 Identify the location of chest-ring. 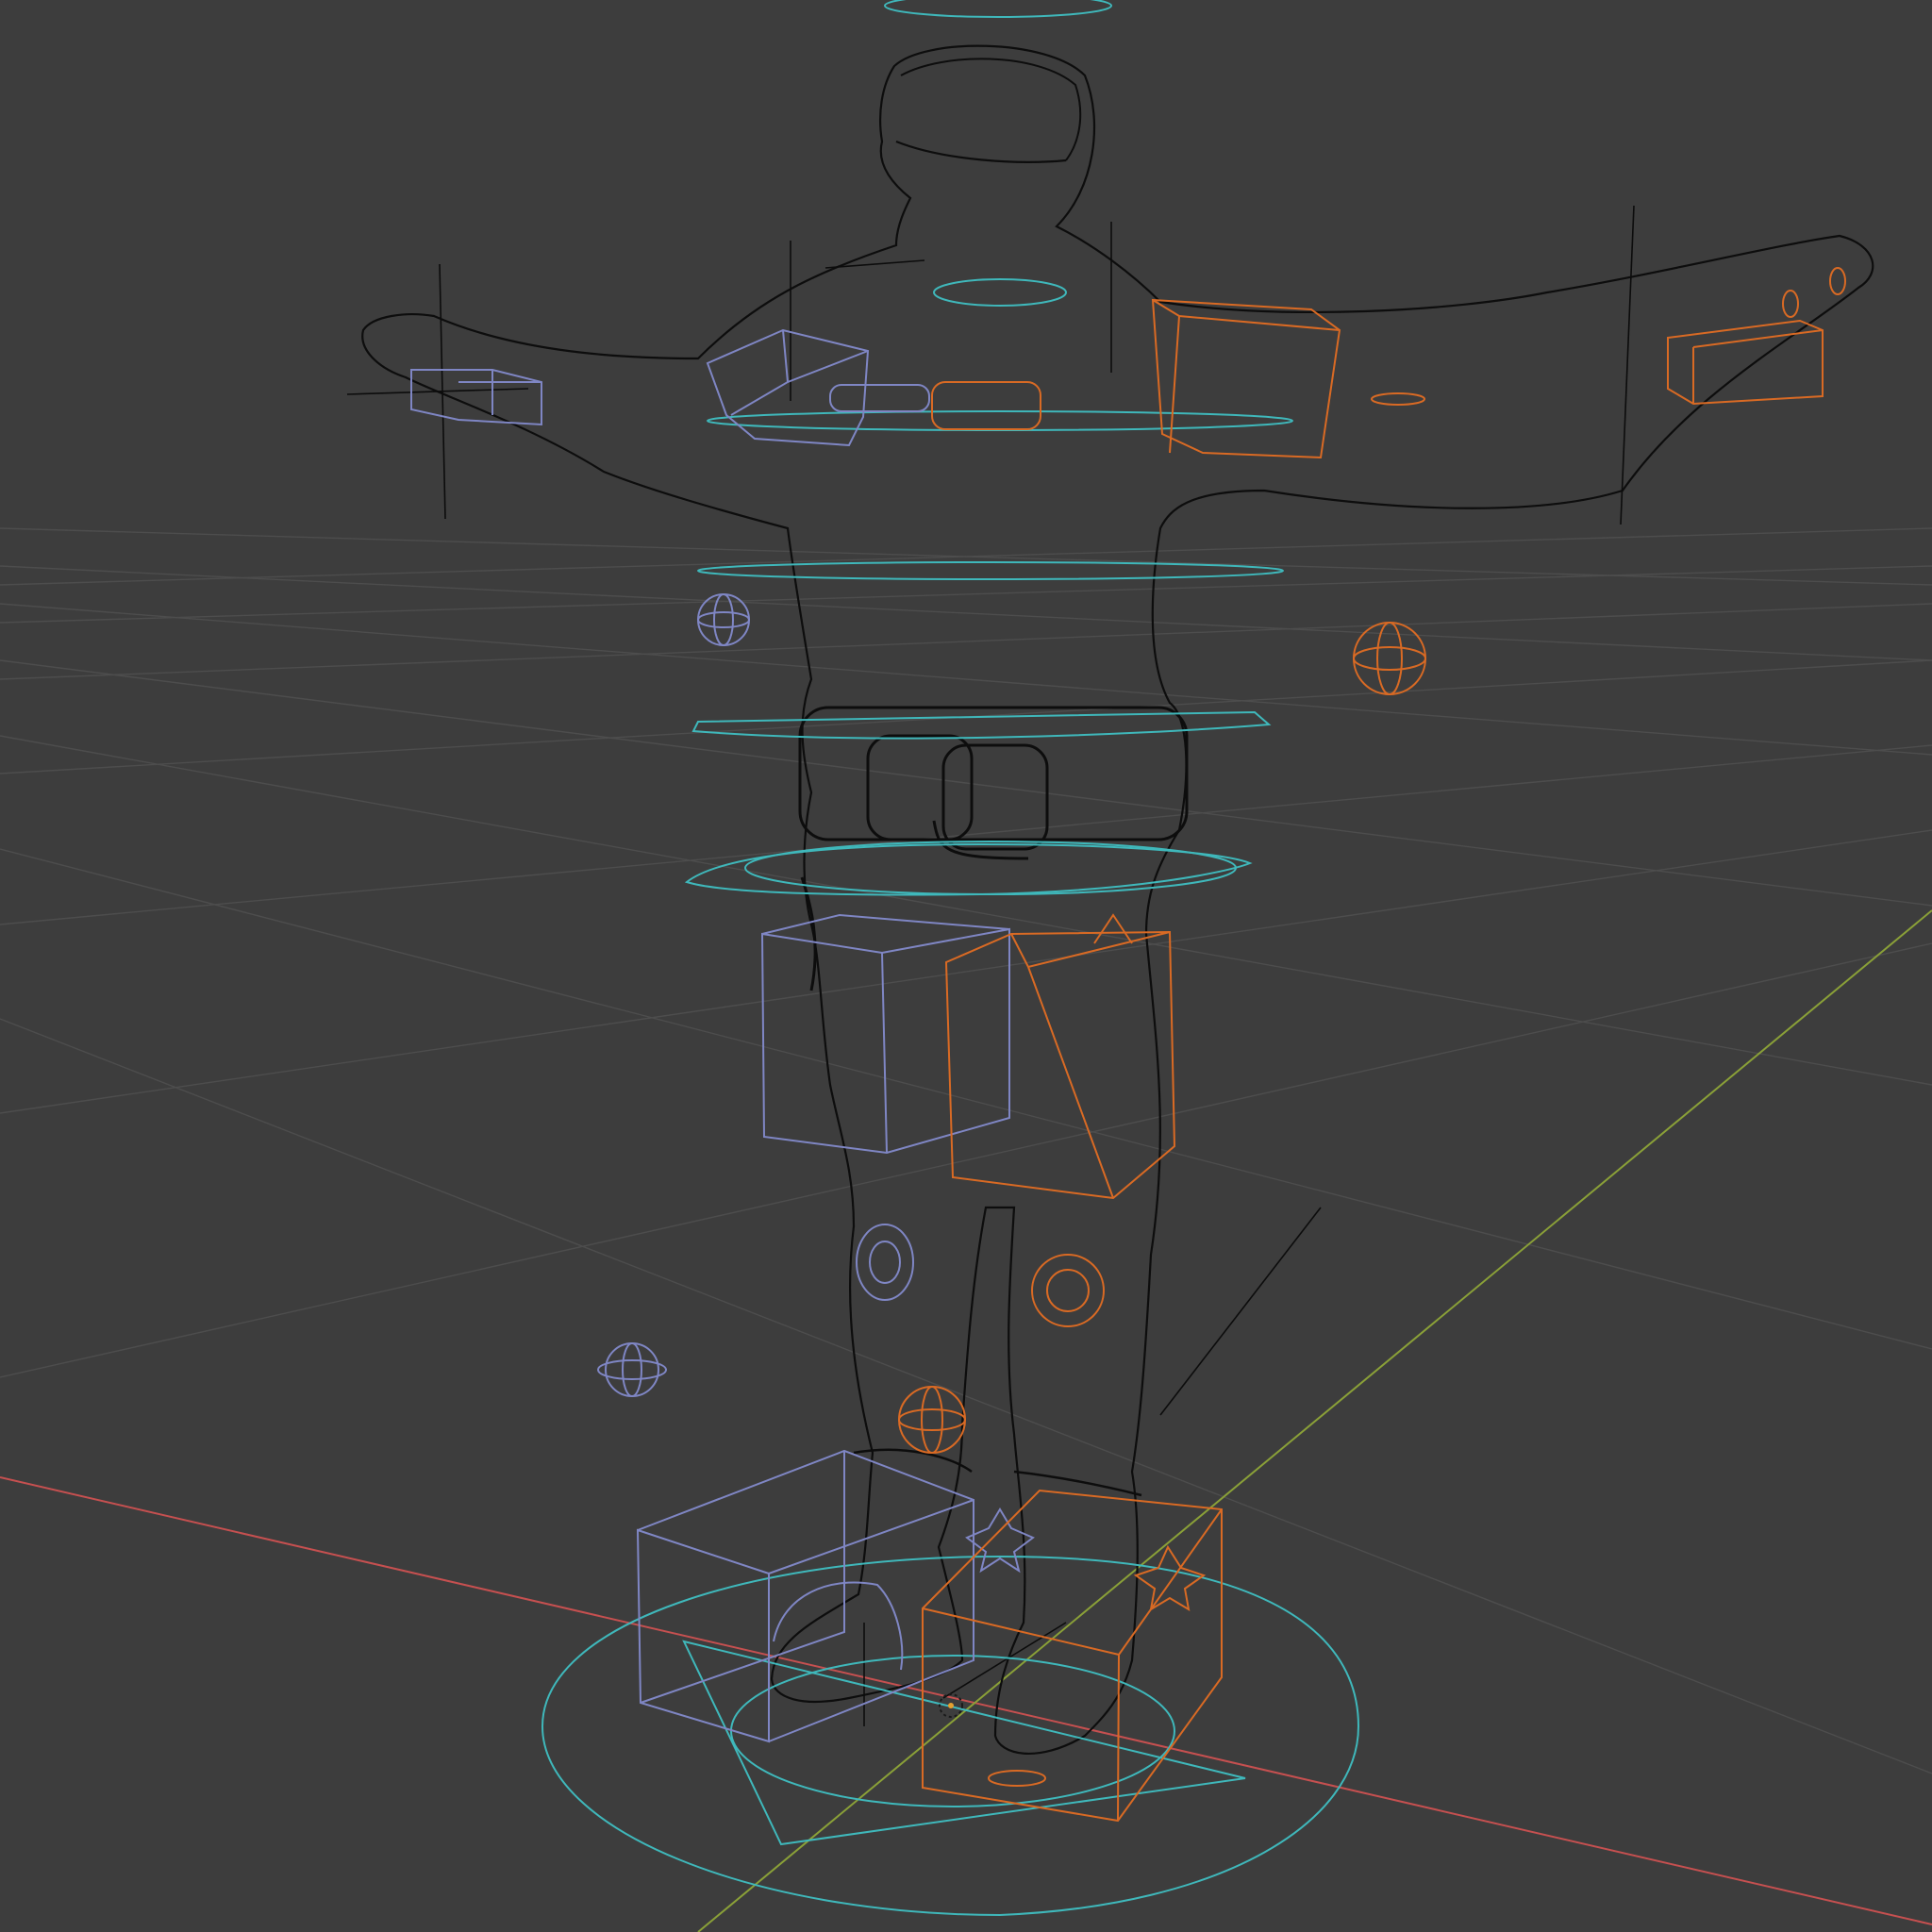
(1000, 421).